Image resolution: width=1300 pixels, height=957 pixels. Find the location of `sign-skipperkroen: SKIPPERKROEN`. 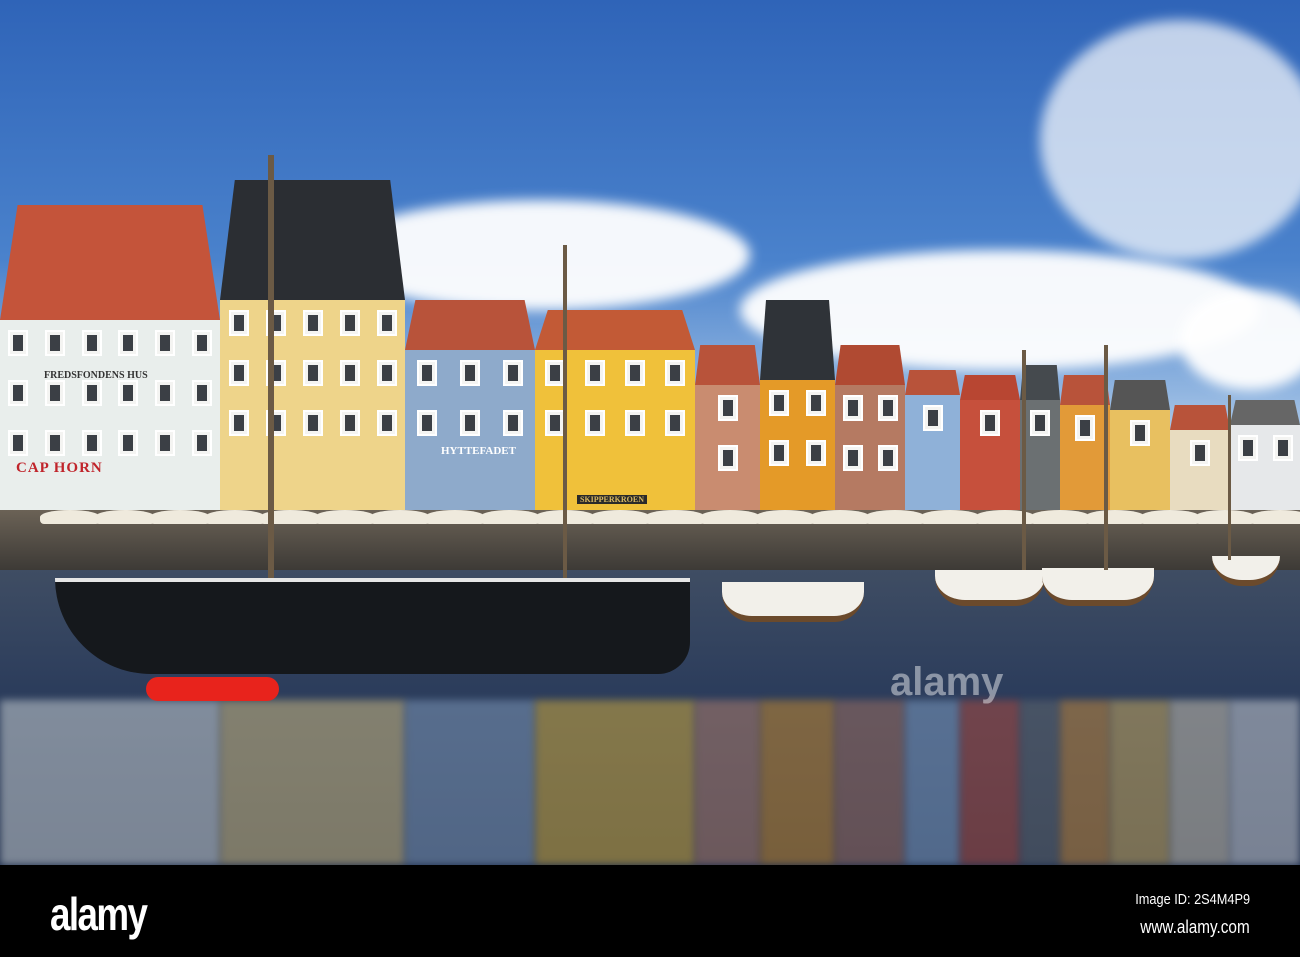

sign-skipperkroen: SKIPPERKROEN is located at coordinates (612, 499).